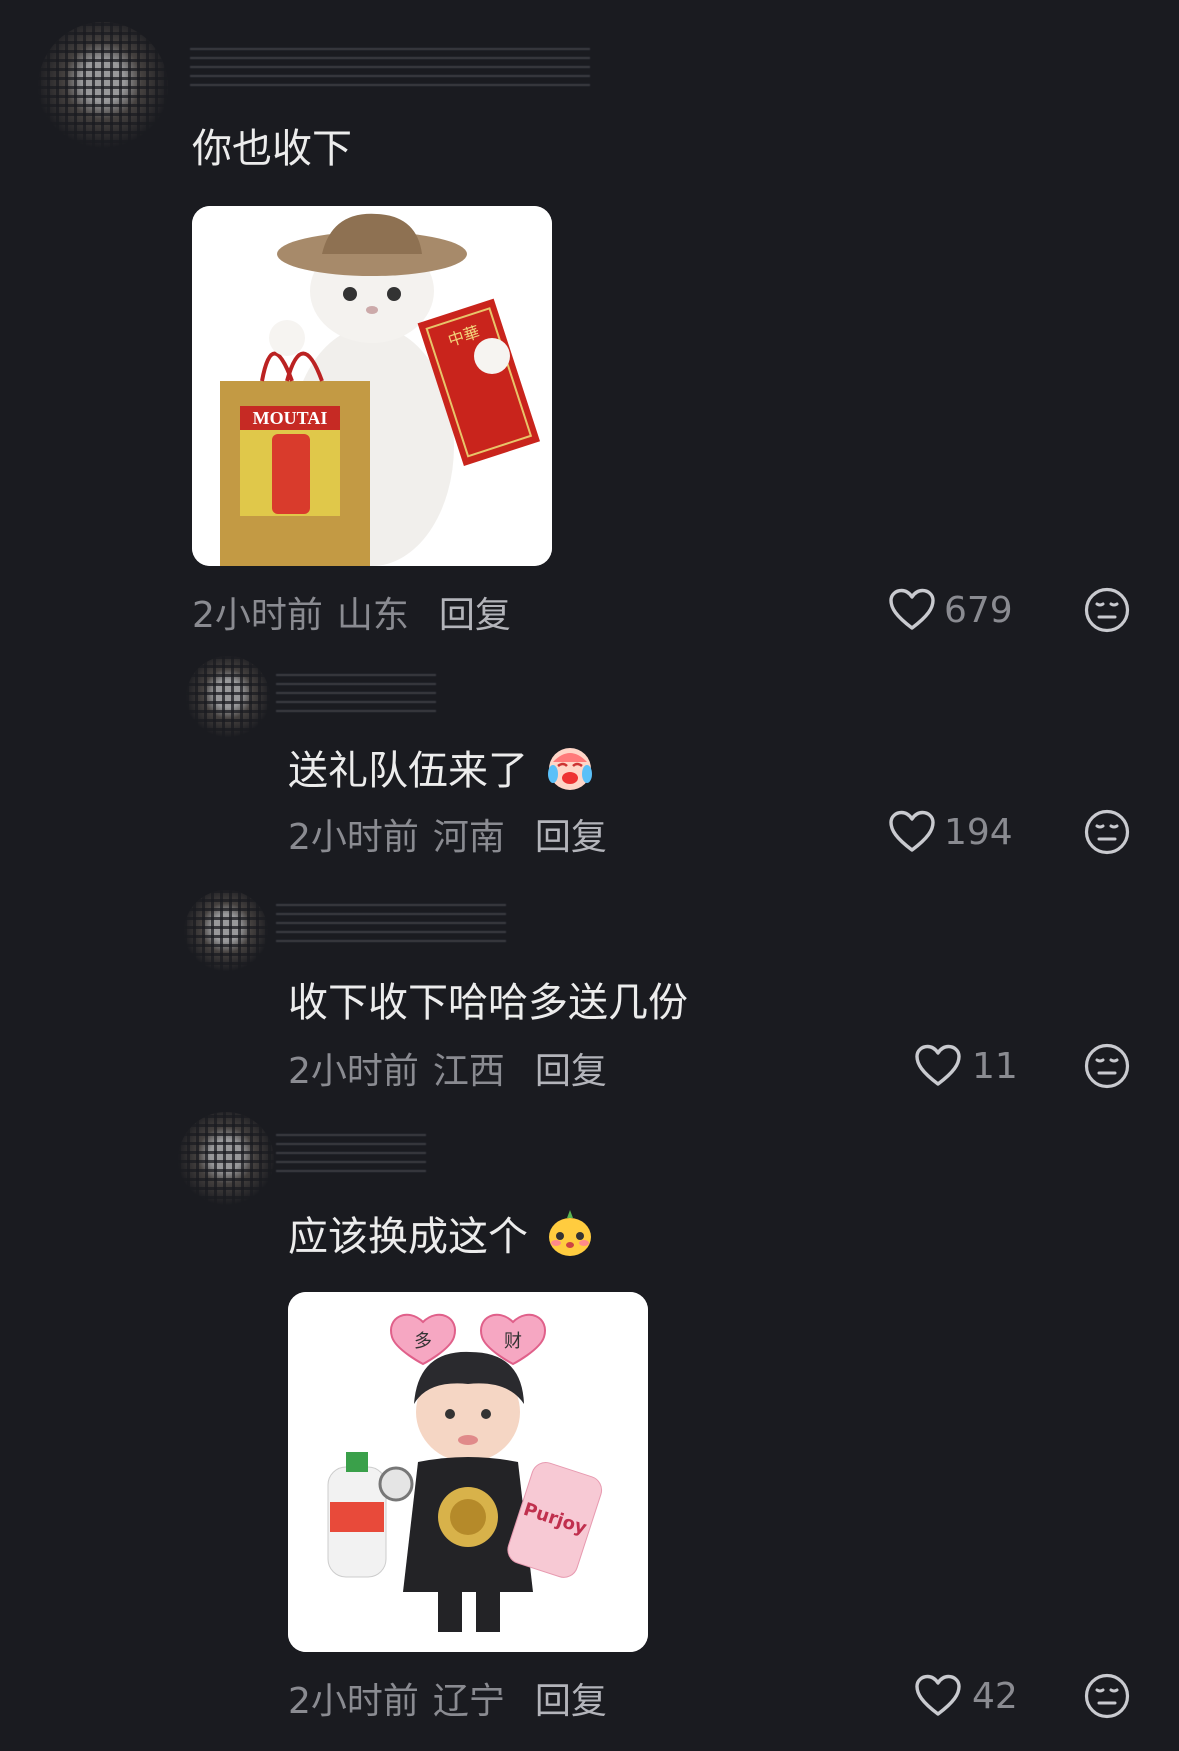  Describe the element at coordinates (468, 837) in the screenshot. I see `comment-location: 河南` at that location.